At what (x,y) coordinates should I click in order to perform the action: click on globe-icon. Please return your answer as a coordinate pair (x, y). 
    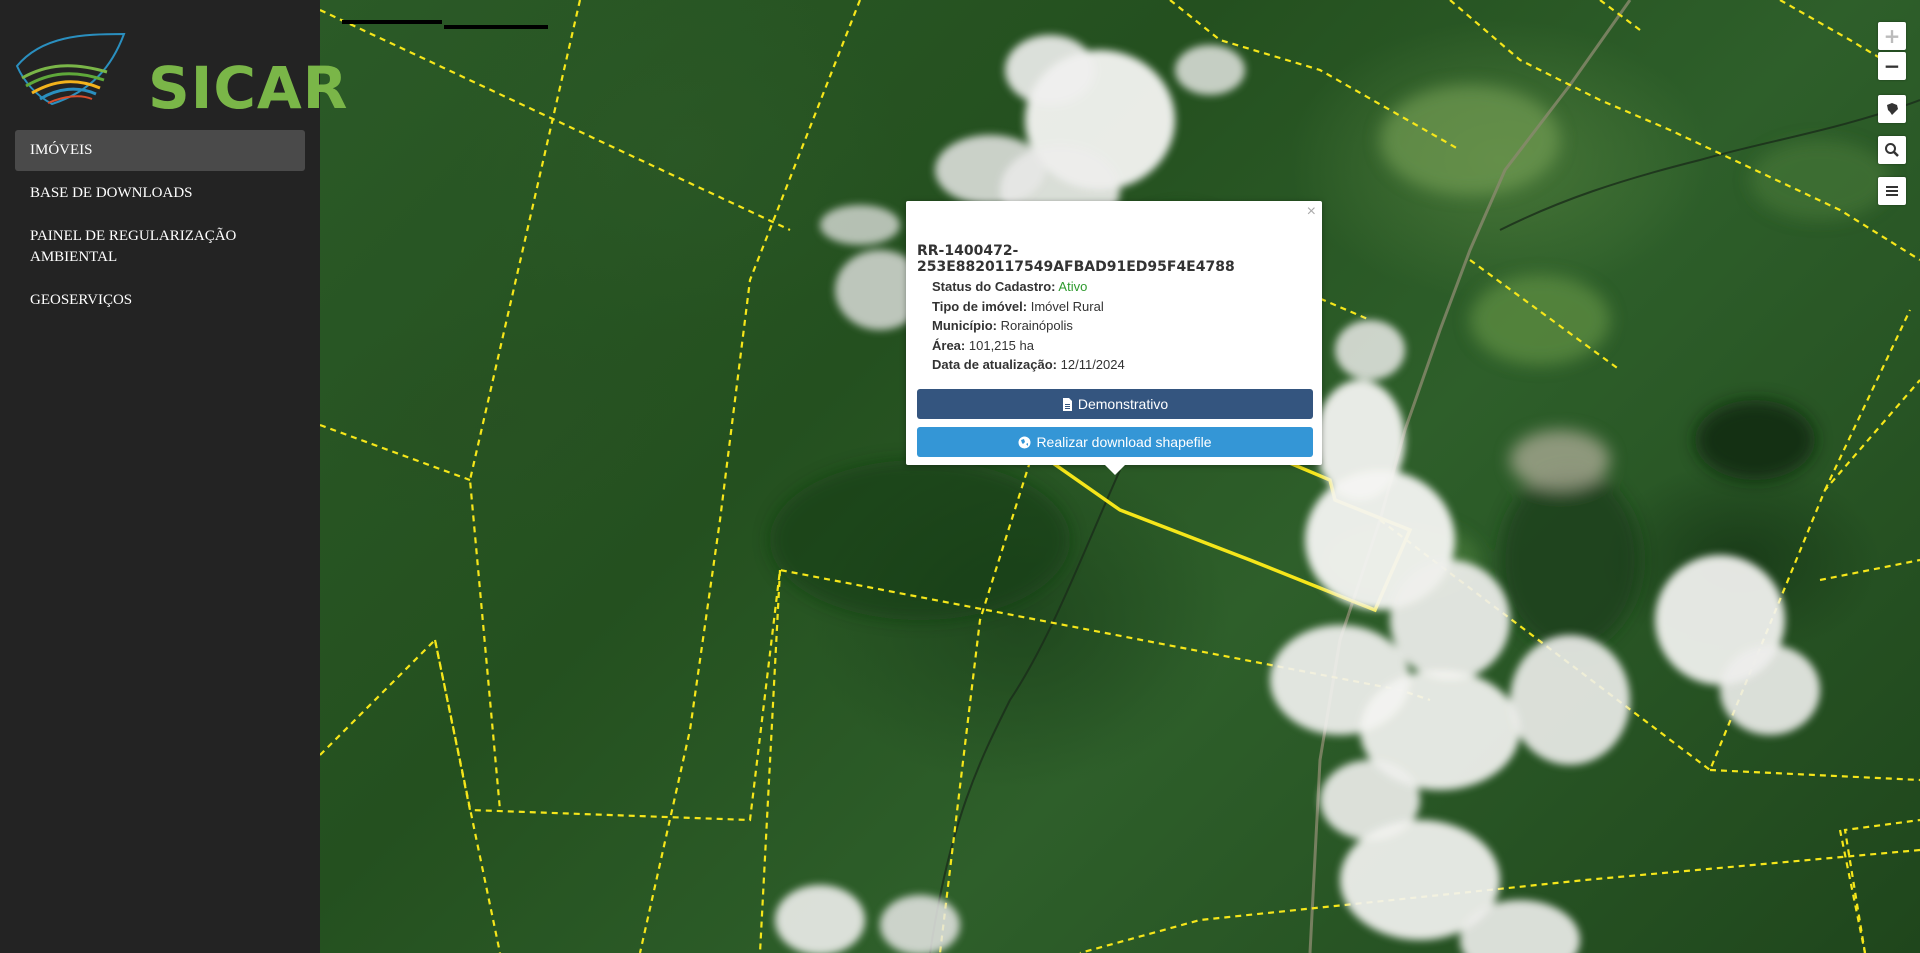
    Looking at the image, I should click on (1024, 442).